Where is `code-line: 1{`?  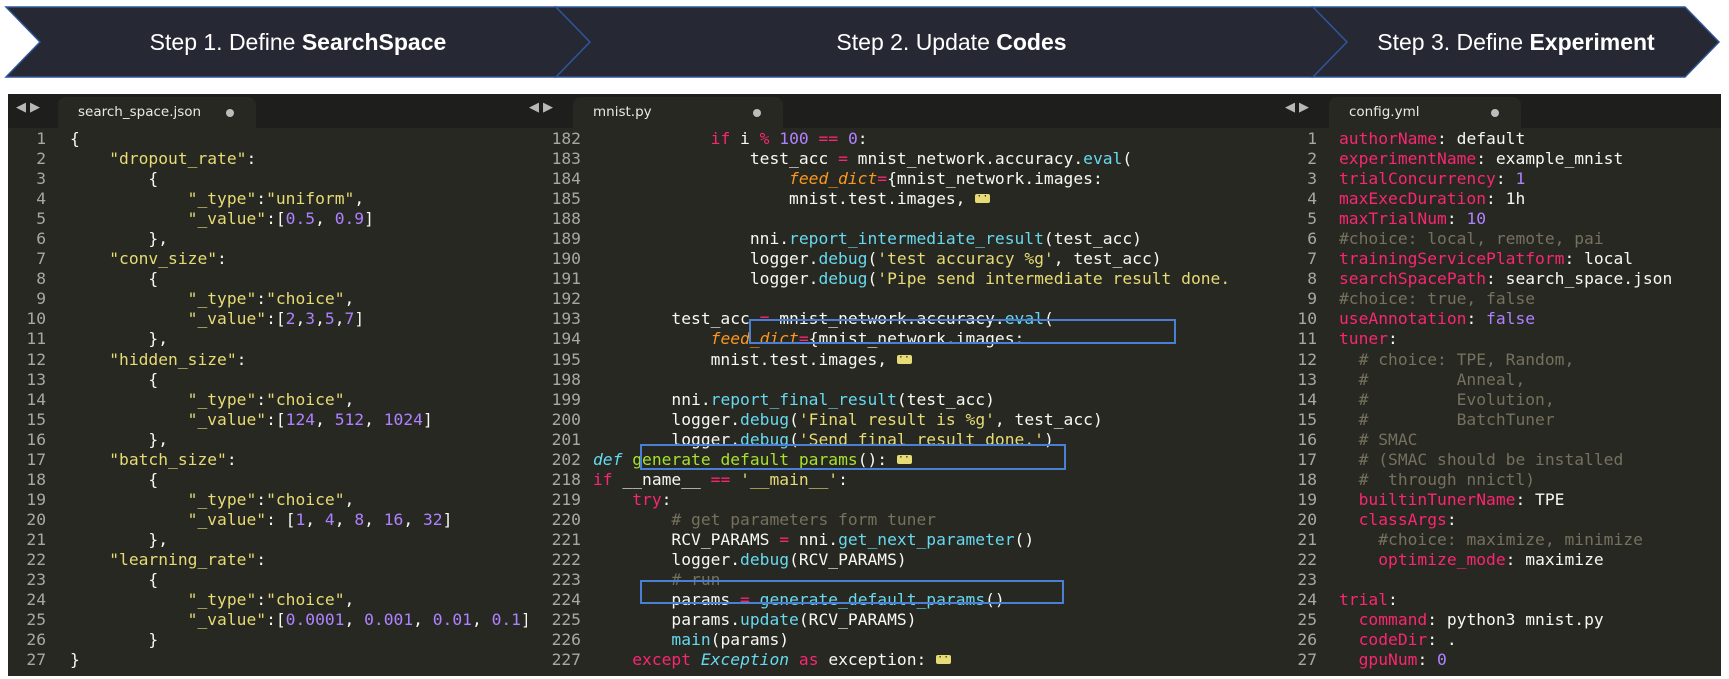 code-line: 1{ is located at coordinates (267, 139).